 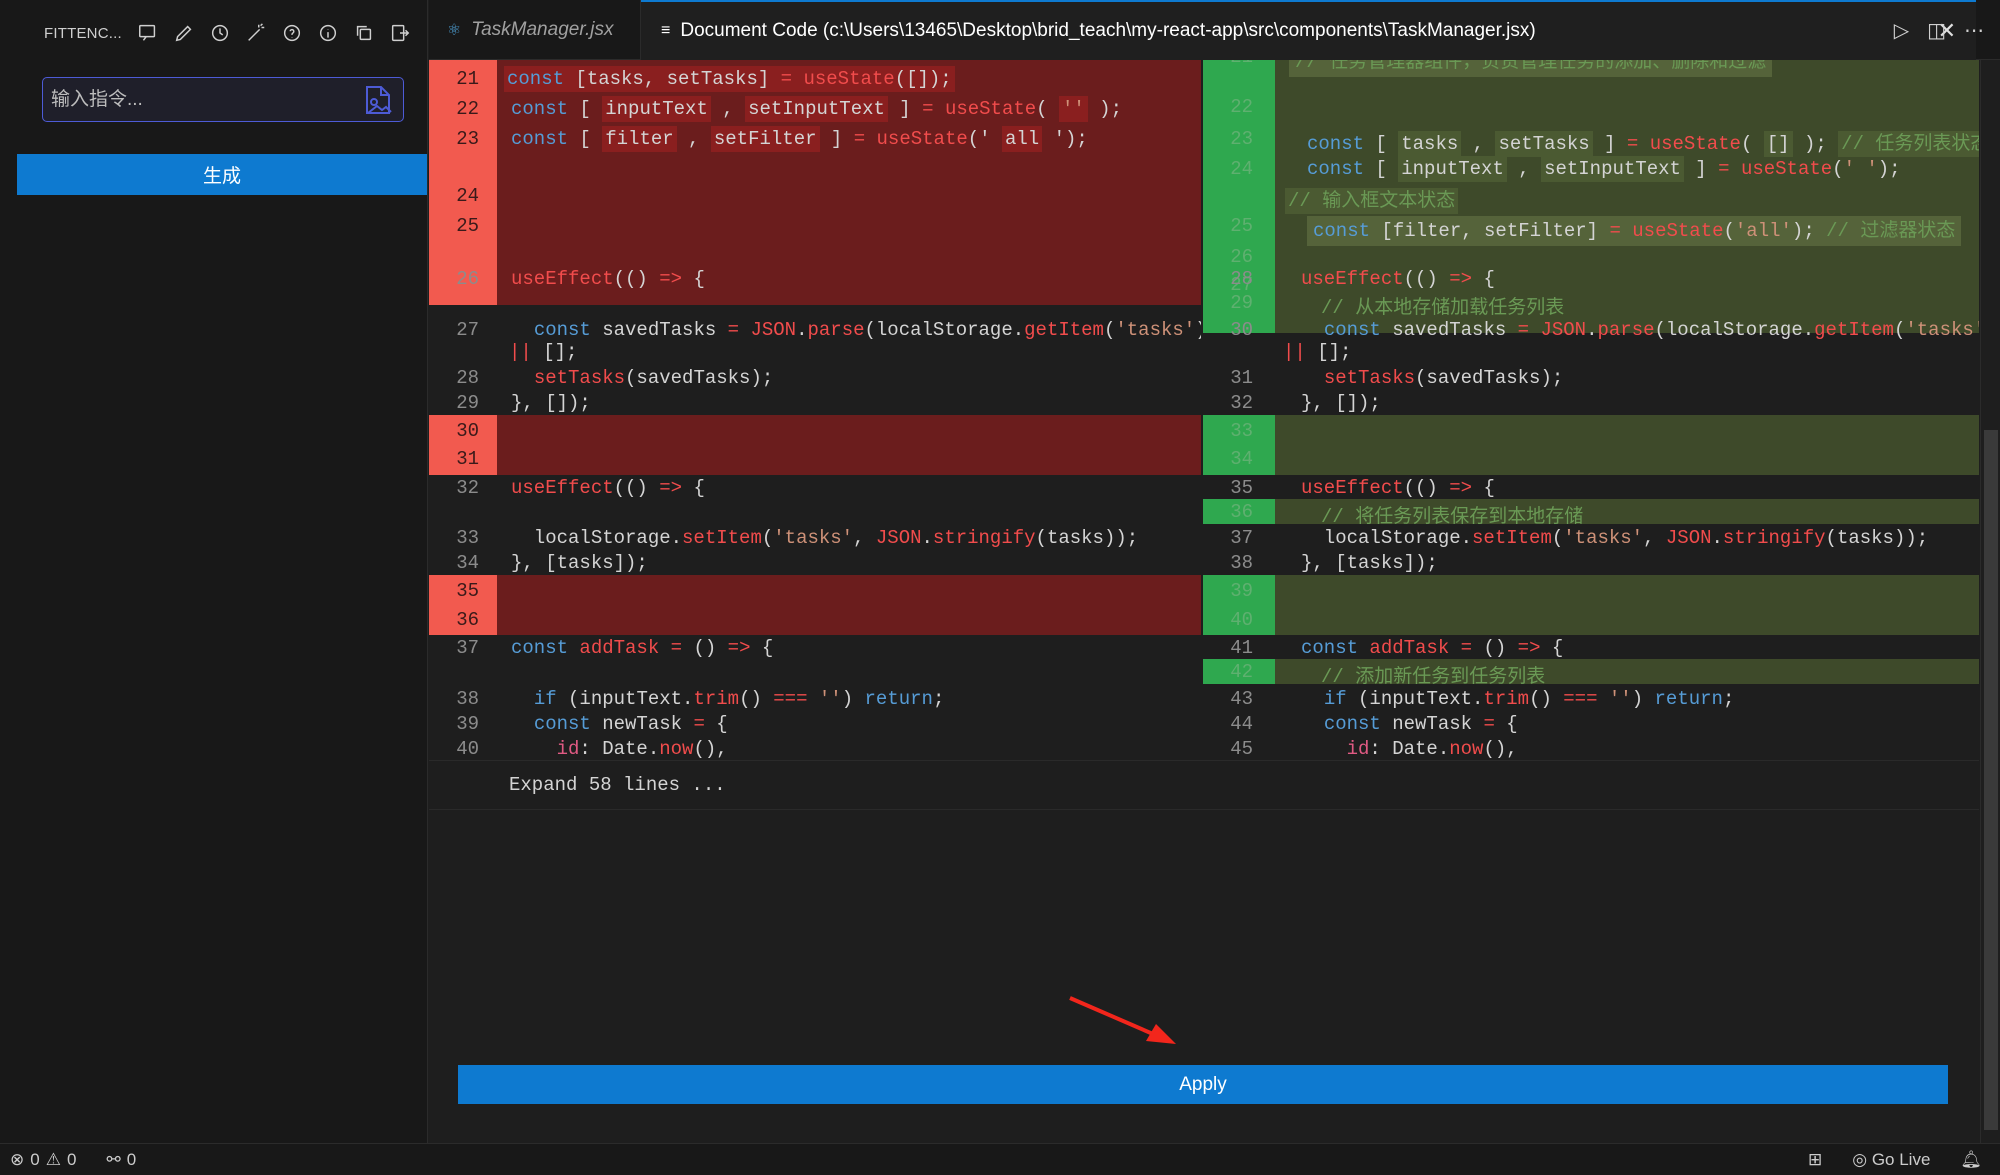 I want to click on code-line: // 任务管理器组件，负责管理任务的添加、删除和过滤, so click(x=1531, y=68).